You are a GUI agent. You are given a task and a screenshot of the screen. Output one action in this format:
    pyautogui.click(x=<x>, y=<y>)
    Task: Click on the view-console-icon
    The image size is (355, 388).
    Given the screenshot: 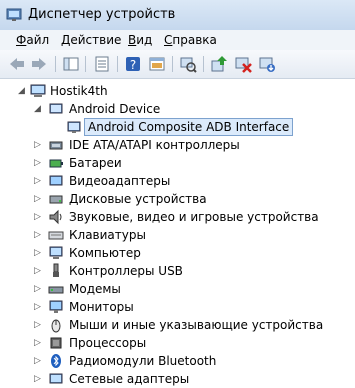 What is the action you would take?
    pyautogui.click(x=157, y=64)
    